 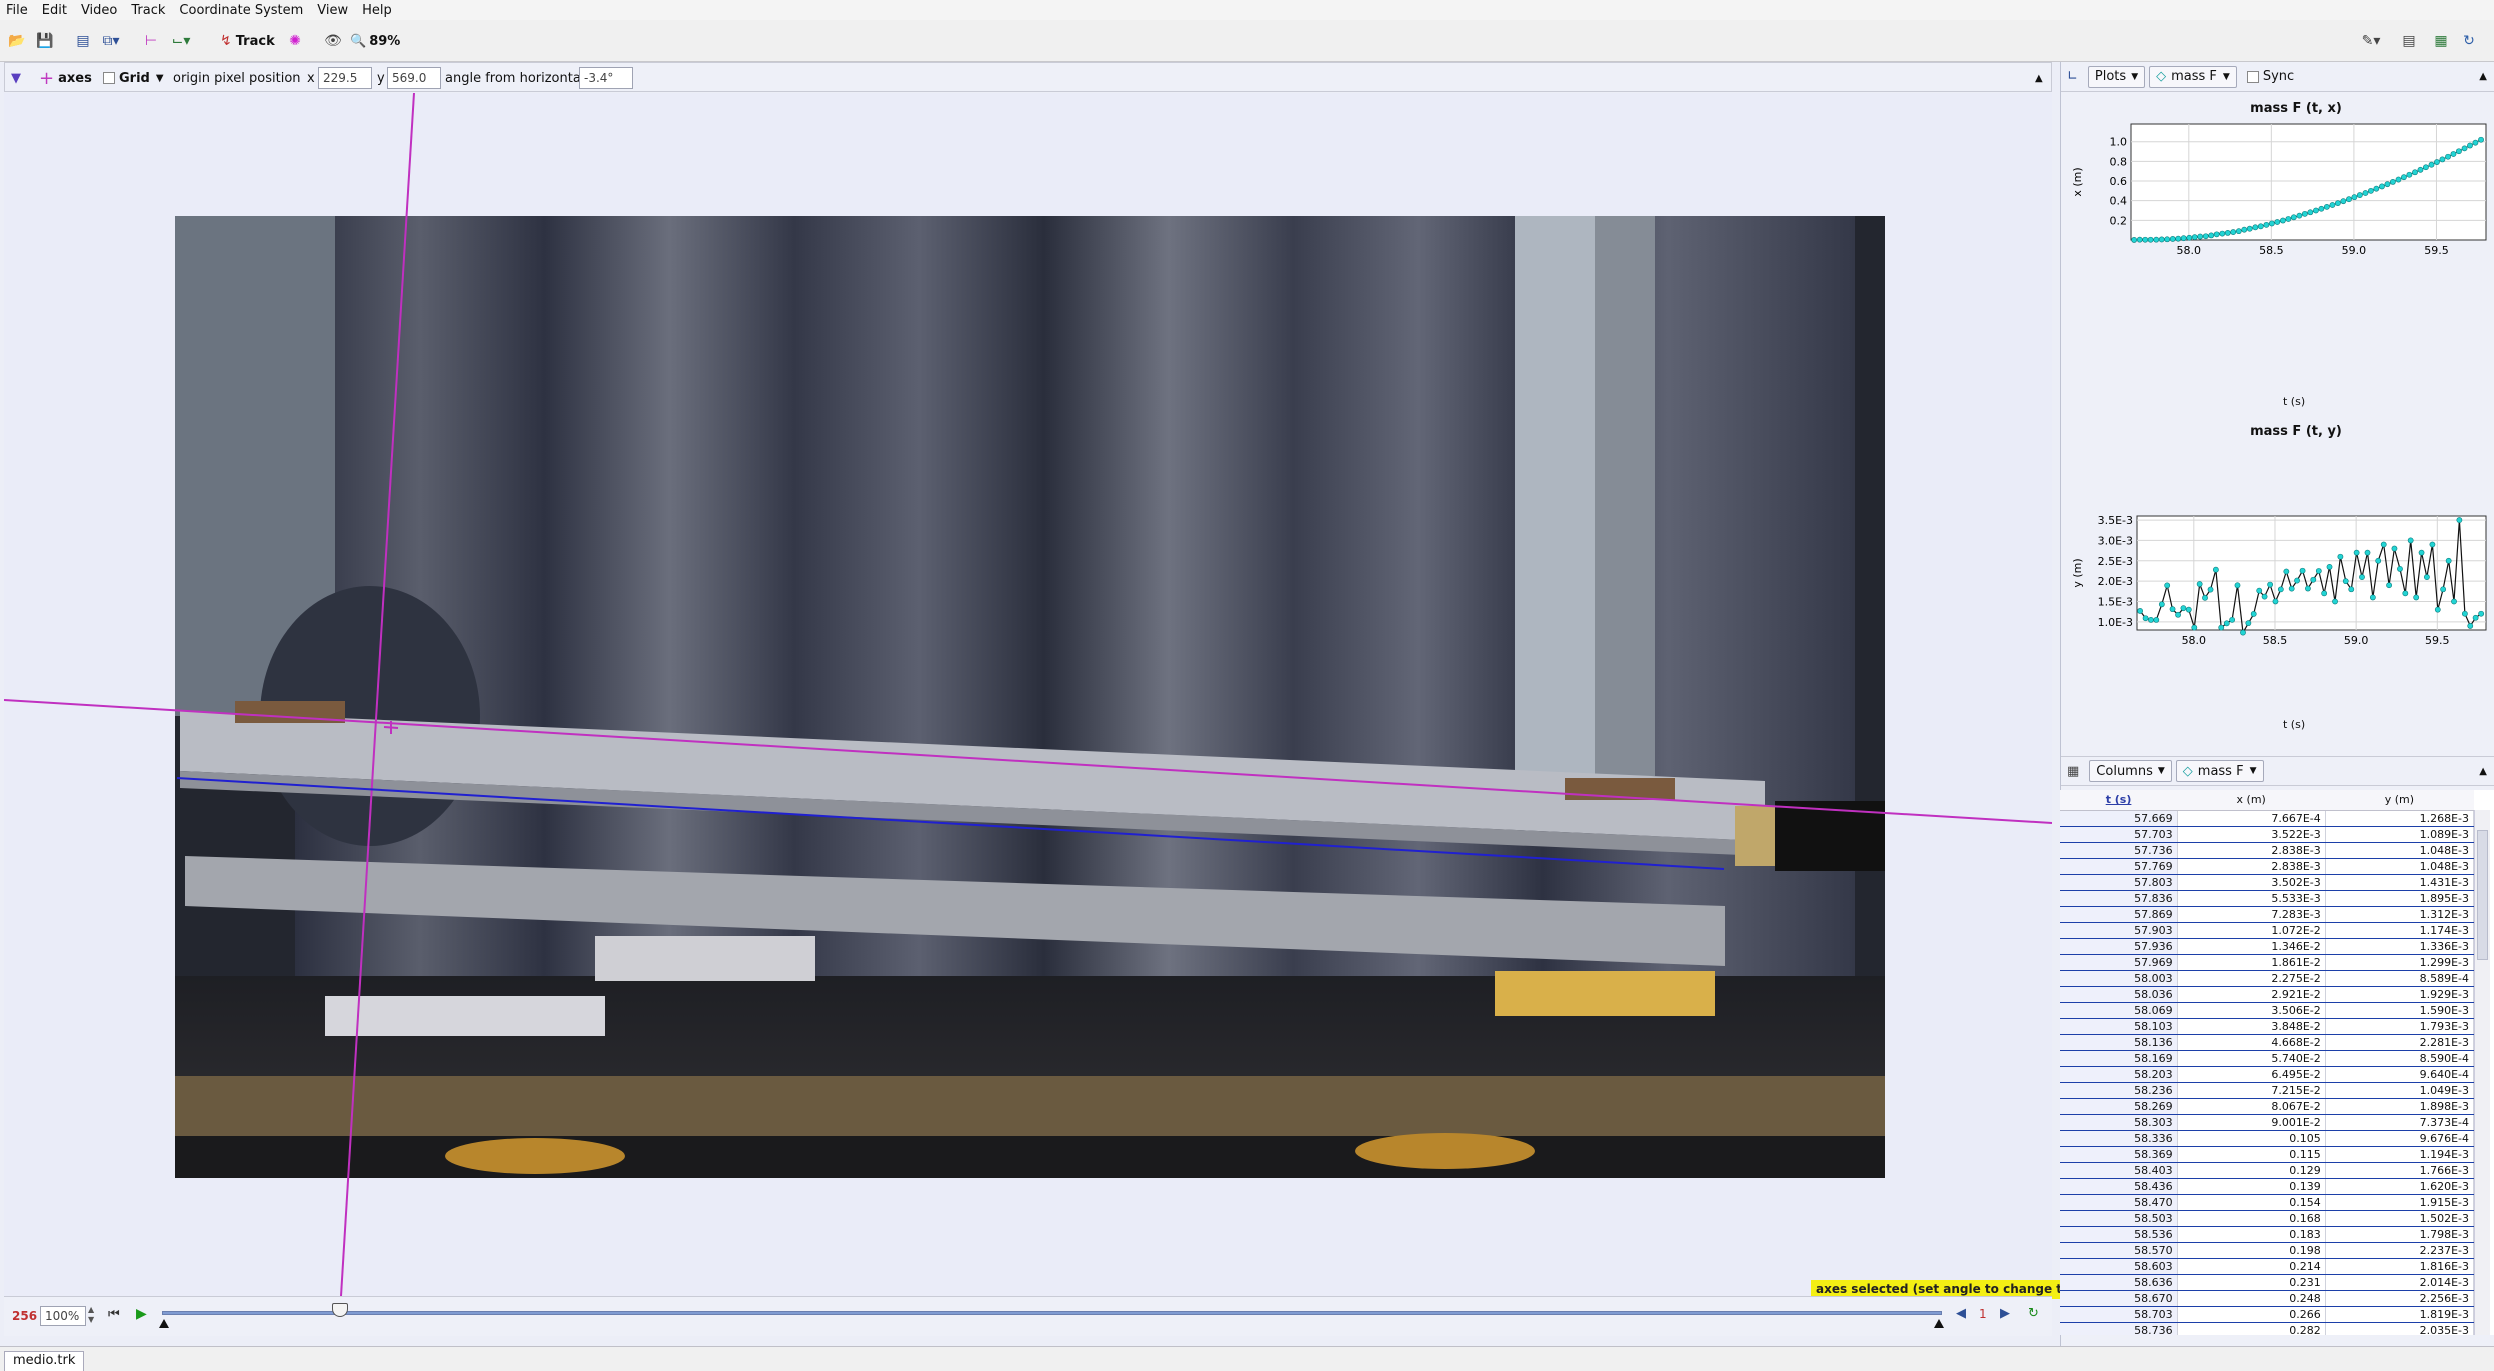 I want to click on table-row: 58.470 0.154 1.915E-3, so click(x=2267, y=1202).